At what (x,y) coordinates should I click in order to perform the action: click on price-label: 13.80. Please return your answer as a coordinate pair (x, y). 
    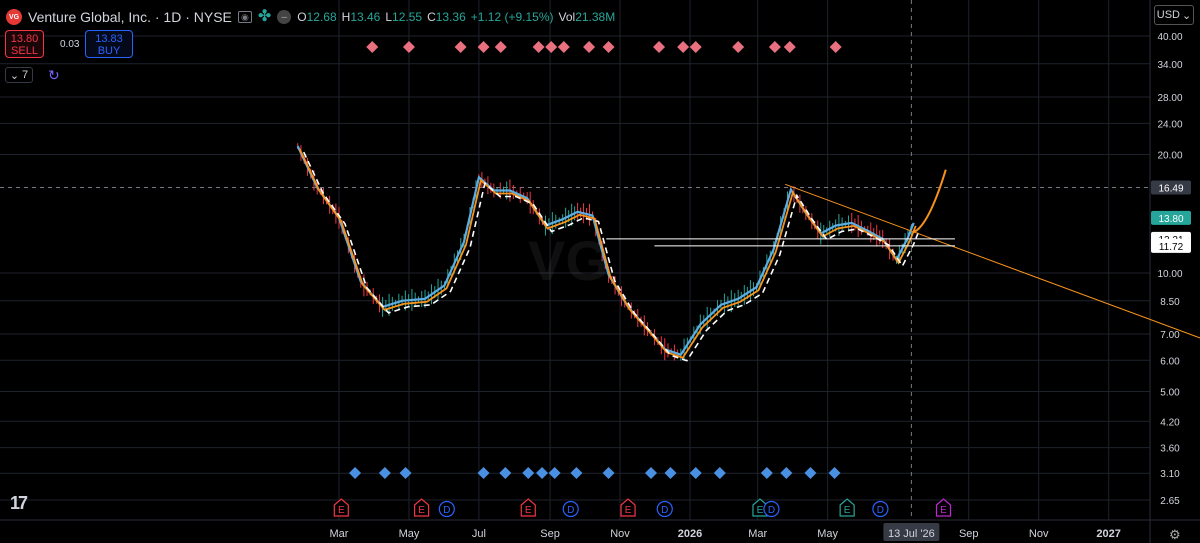
    Looking at the image, I should click on (1170, 219).